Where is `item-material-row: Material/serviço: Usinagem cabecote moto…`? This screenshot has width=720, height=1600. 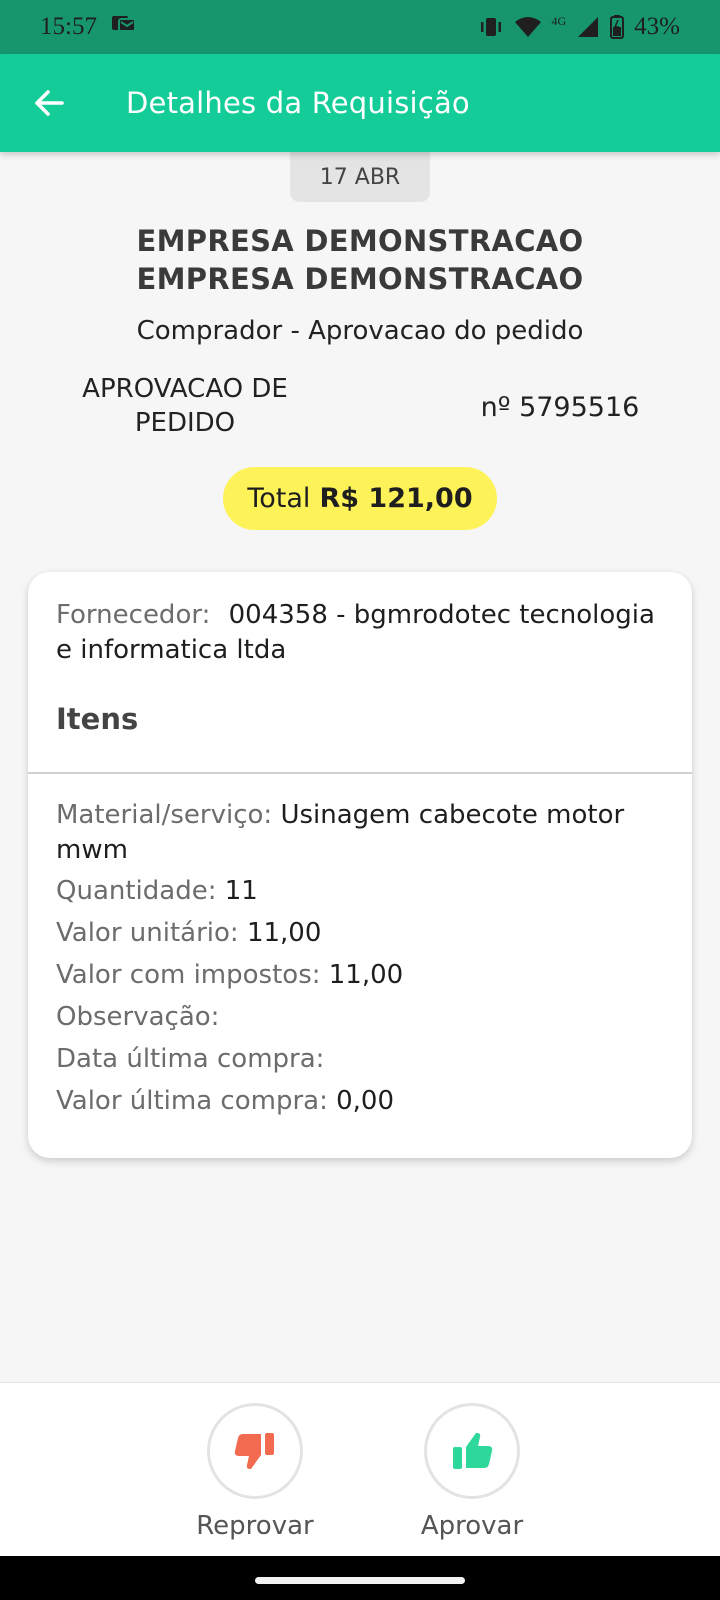 item-material-row: Material/serviço: Usinagem cabecote moto… is located at coordinates (361, 833).